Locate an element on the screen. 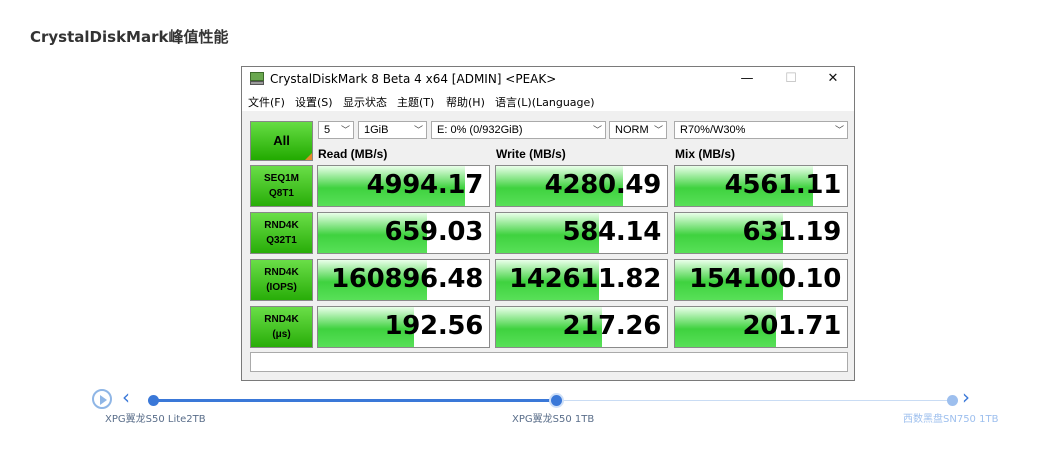  play-button is located at coordinates (102, 399).